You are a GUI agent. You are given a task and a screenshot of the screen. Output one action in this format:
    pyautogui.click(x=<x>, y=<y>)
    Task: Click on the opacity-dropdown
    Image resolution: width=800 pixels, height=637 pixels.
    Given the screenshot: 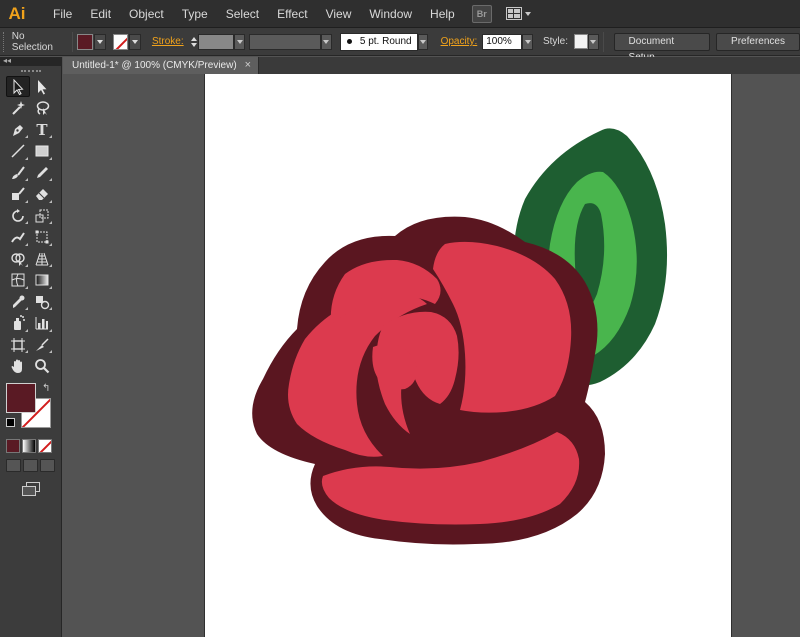 What is the action you would take?
    pyautogui.click(x=527, y=41)
    